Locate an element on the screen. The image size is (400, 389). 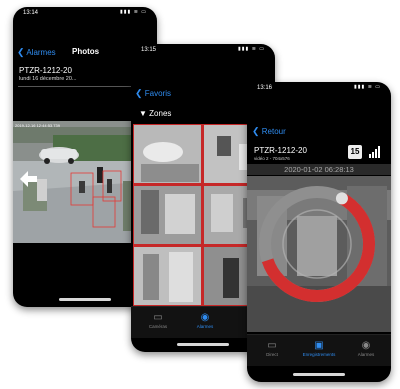
recordings-icon: ▣ is located at coordinates (319, 345).